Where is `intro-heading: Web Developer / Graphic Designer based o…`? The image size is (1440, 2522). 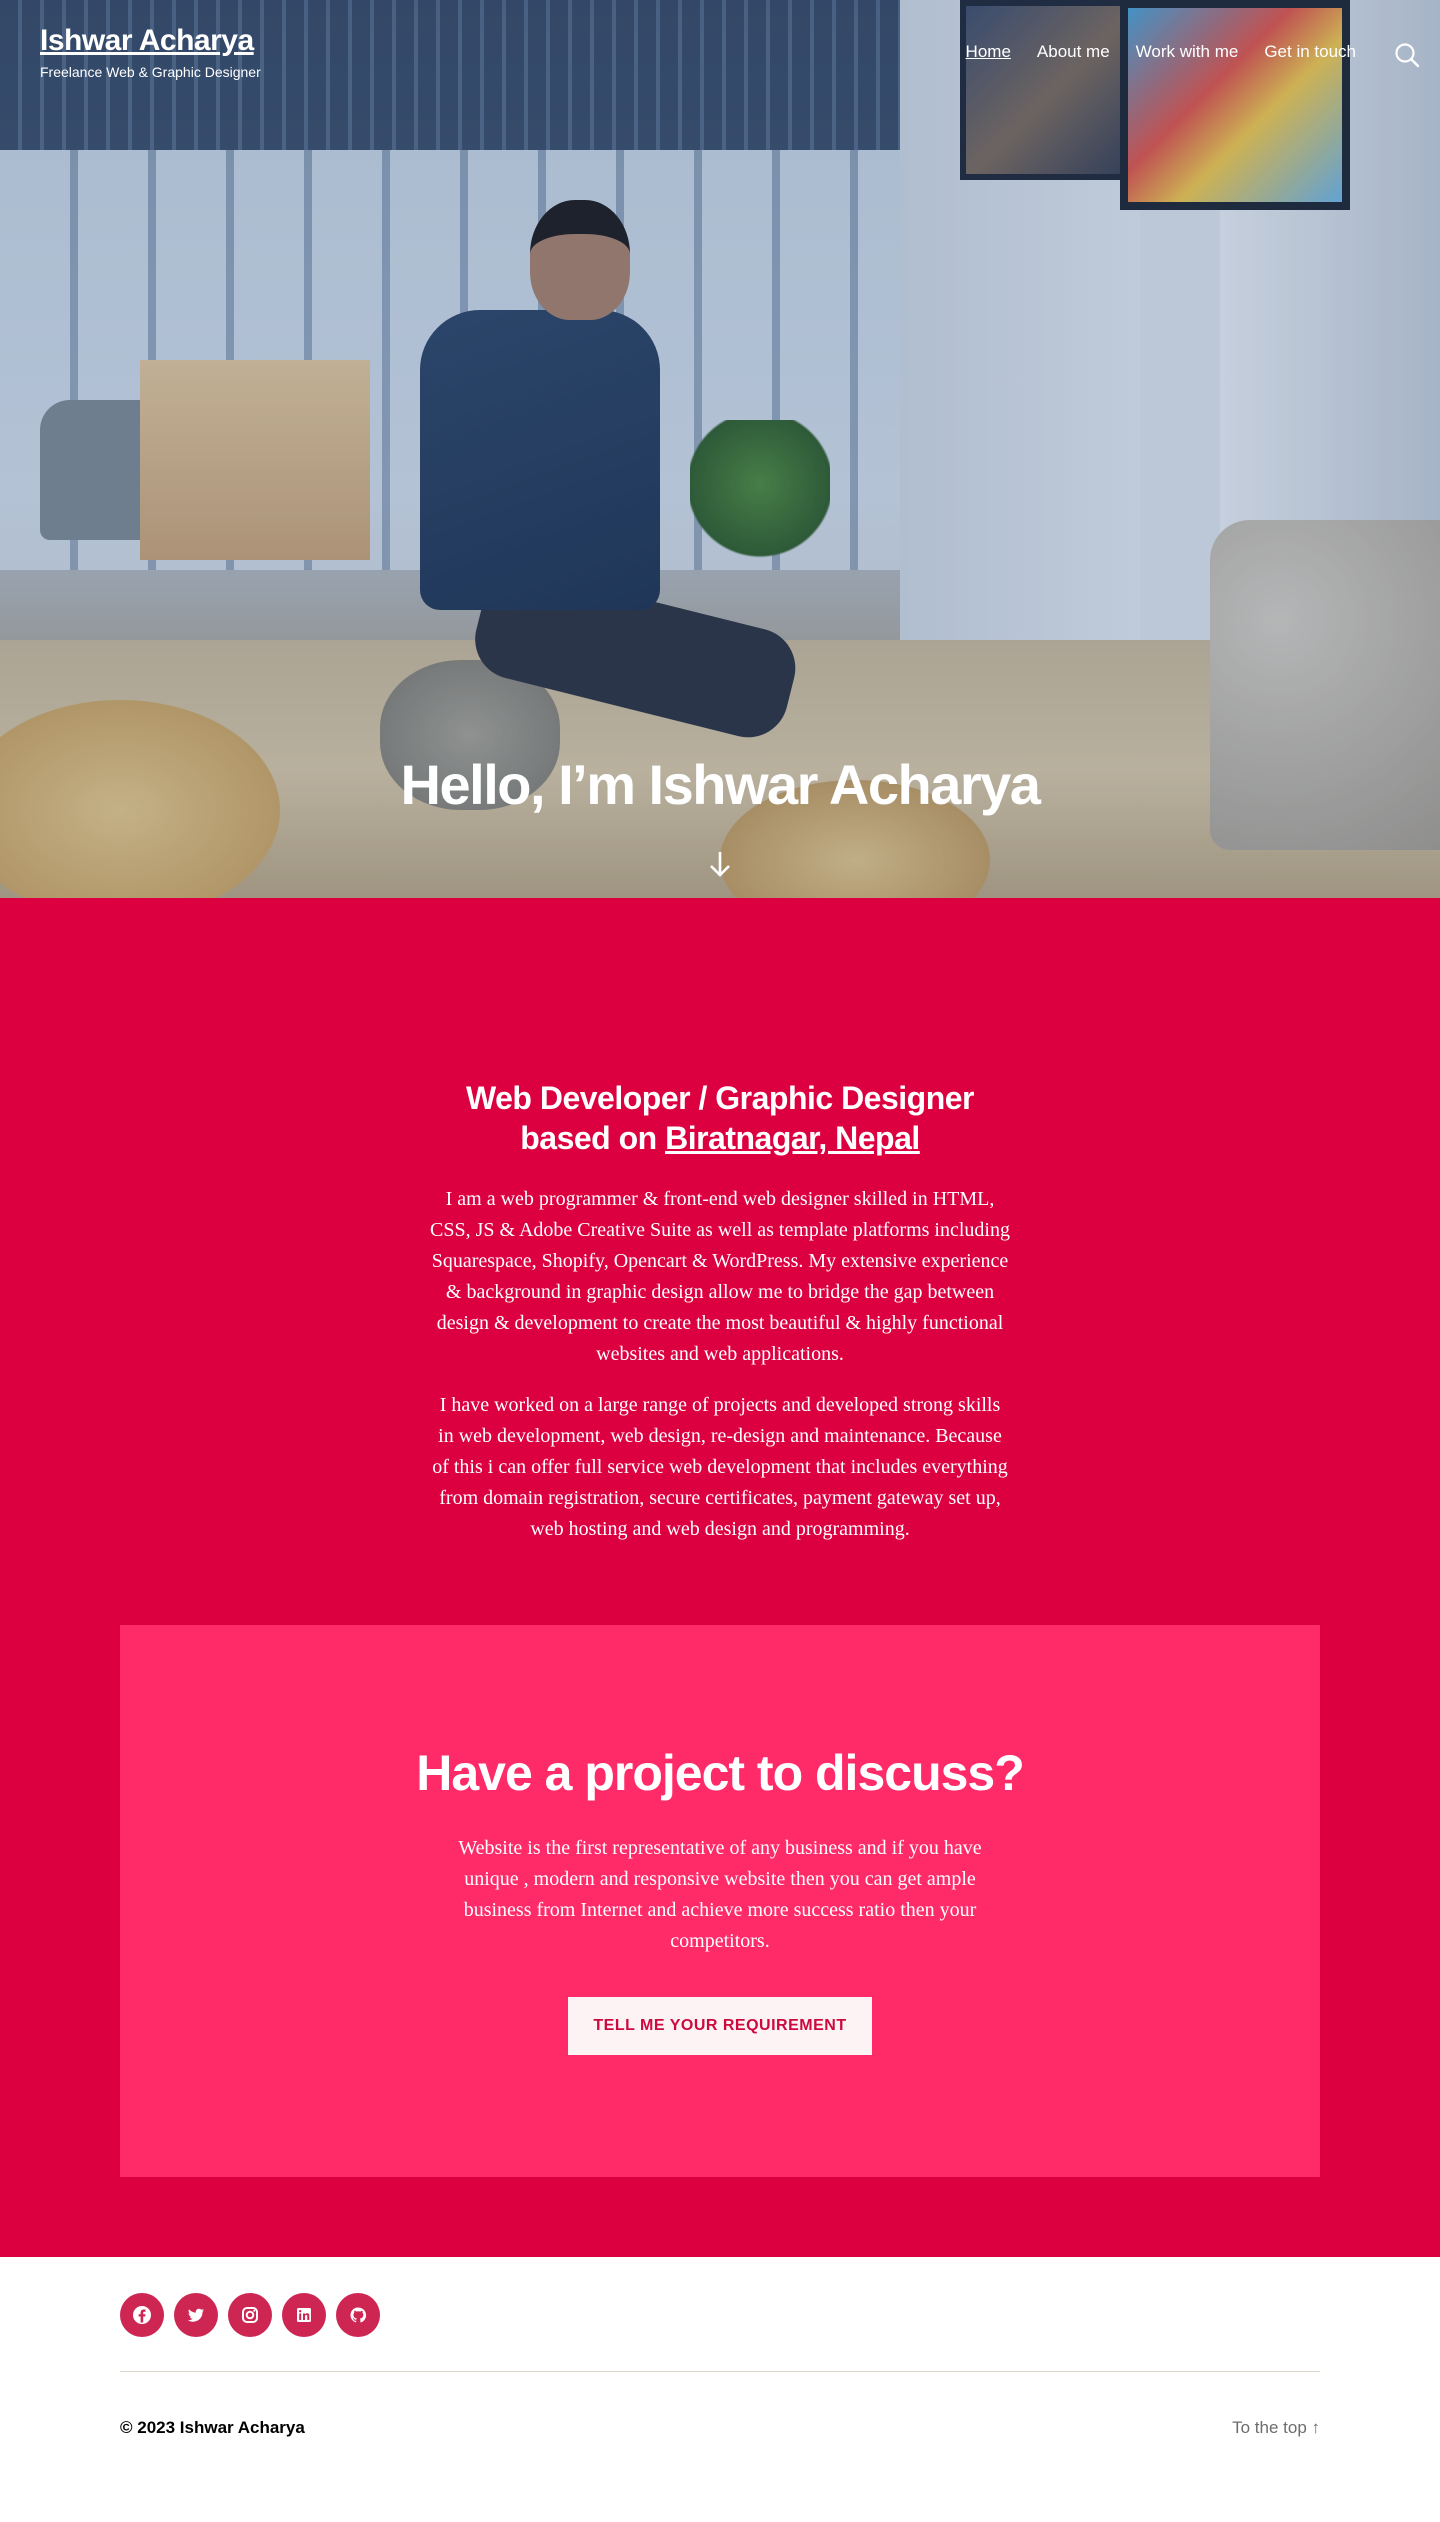
intro-heading: Web Developer / Graphic Designer based o… is located at coordinates (720, 1118).